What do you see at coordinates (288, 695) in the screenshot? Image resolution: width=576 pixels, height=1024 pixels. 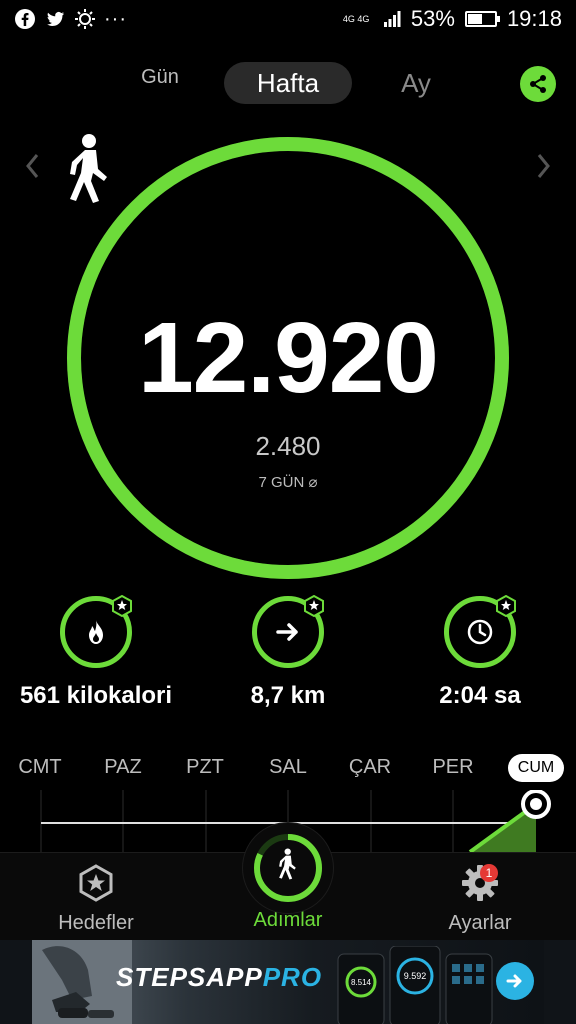 I see `distance-value: 8,7 km` at bounding box center [288, 695].